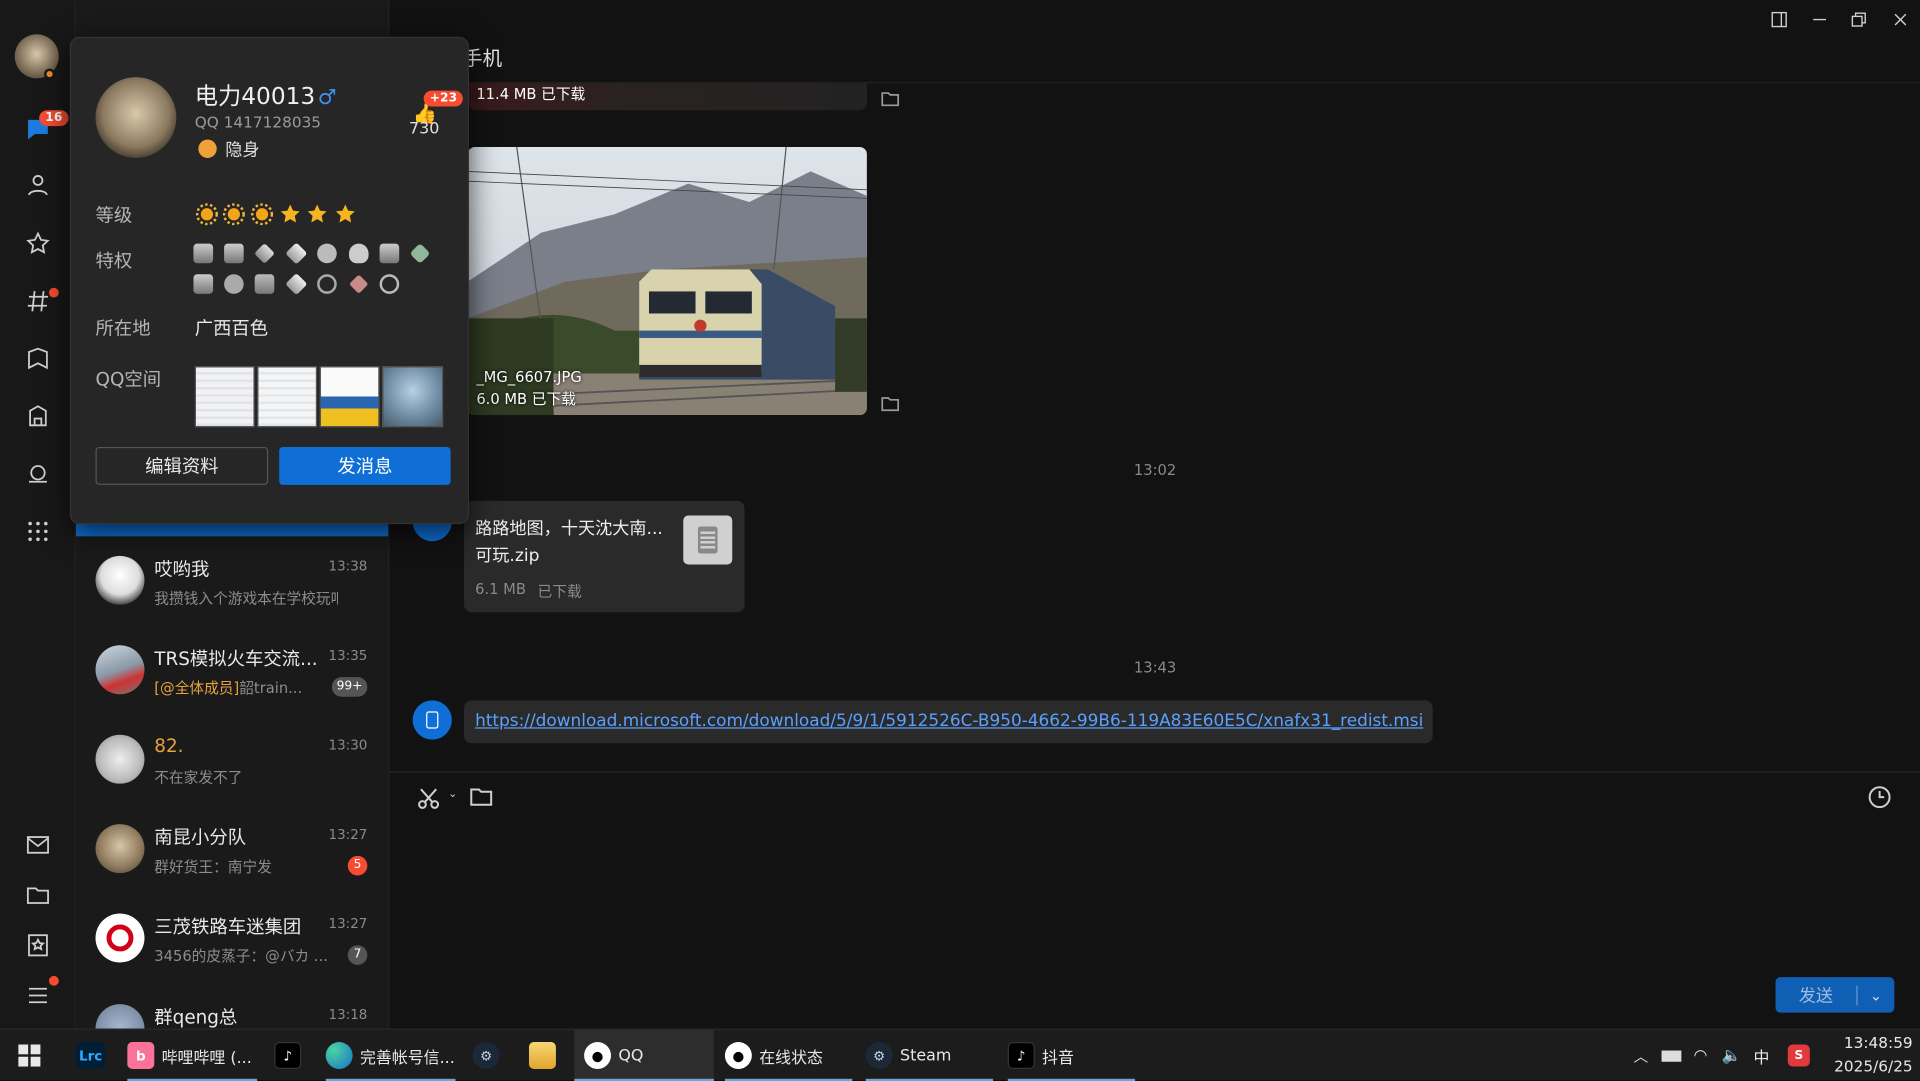 This screenshot has height=1081, width=1920. What do you see at coordinates (667, 281) in the screenshot?
I see `photo-message: _MG_6607.JPG 6.0 MB 已下载` at bounding box center [667, 281].